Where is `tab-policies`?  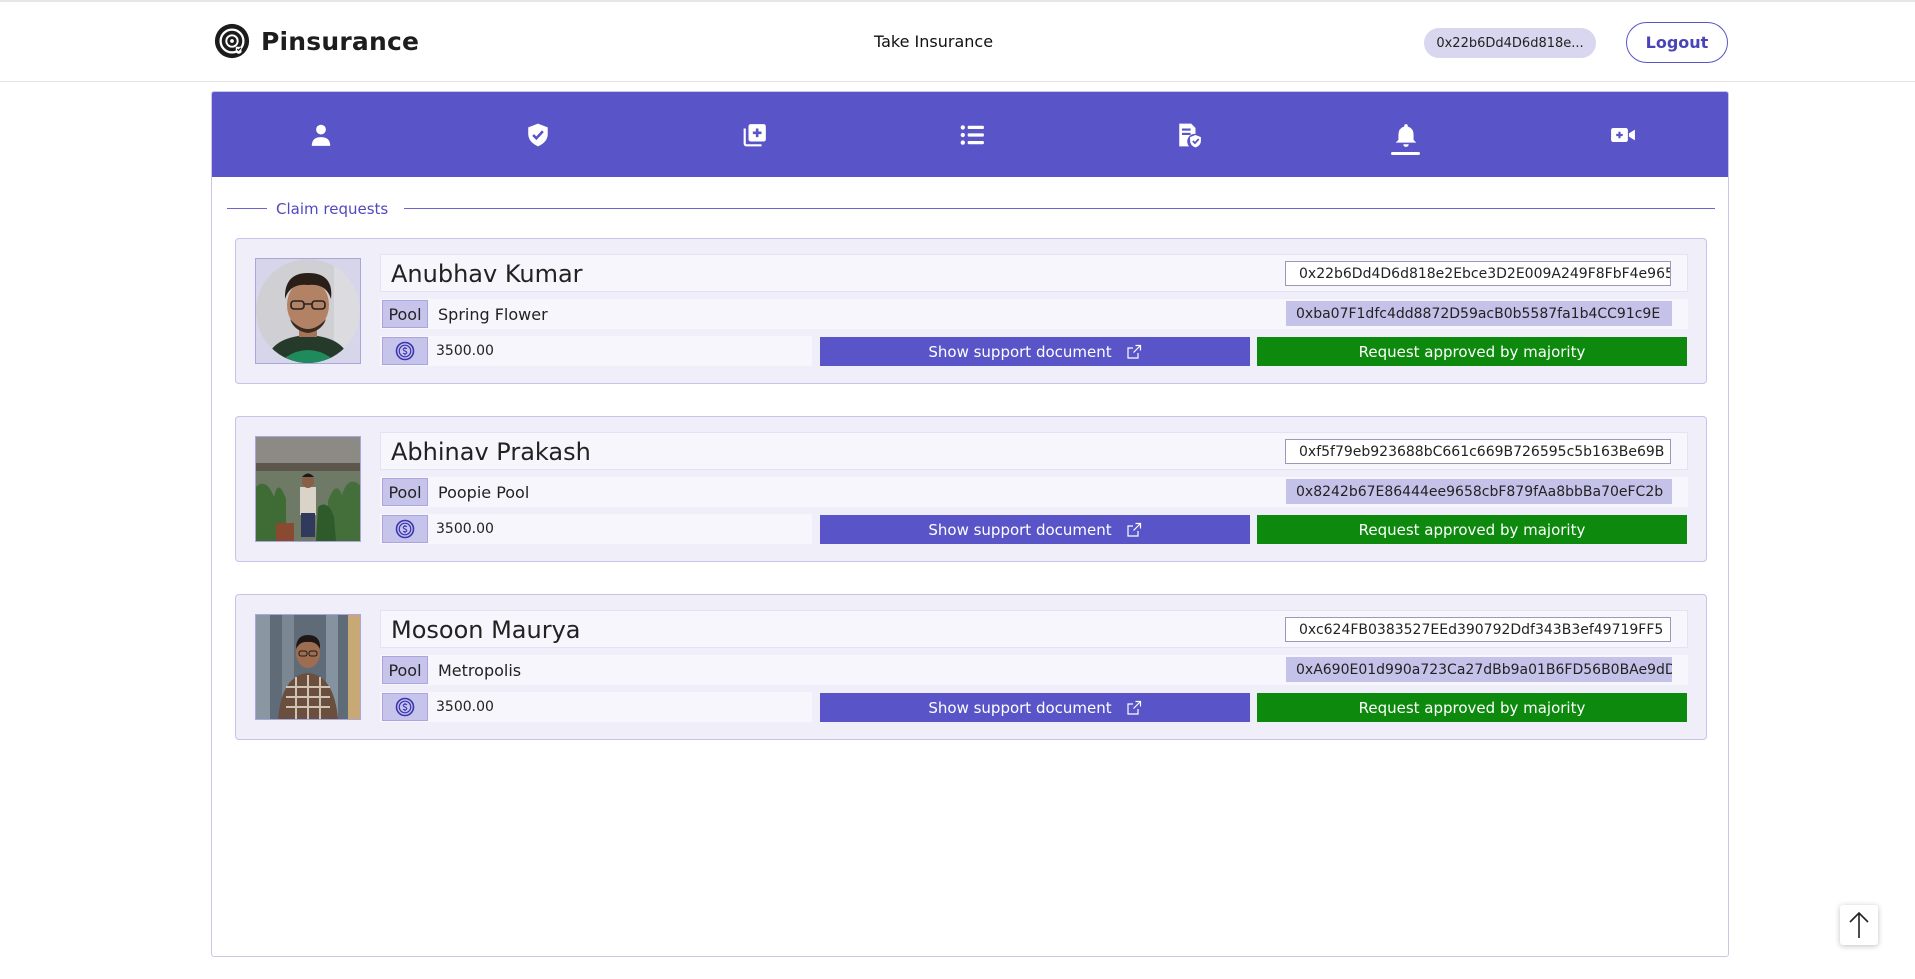
tab-policies is located at coordinates (1188, 134).